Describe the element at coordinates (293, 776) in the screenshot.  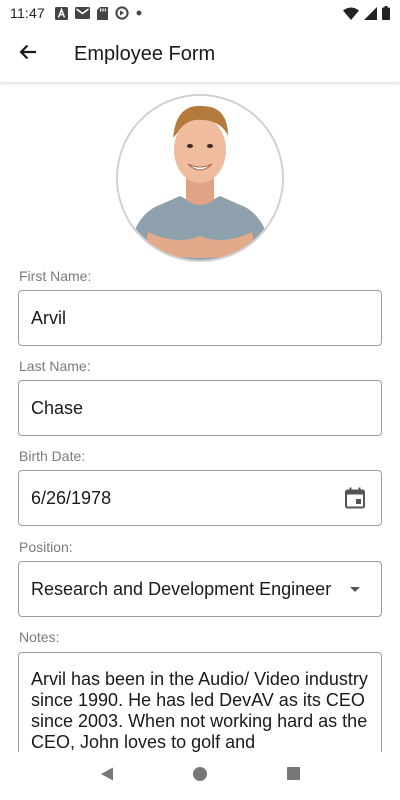
I see `recents-square-icon` at that location.